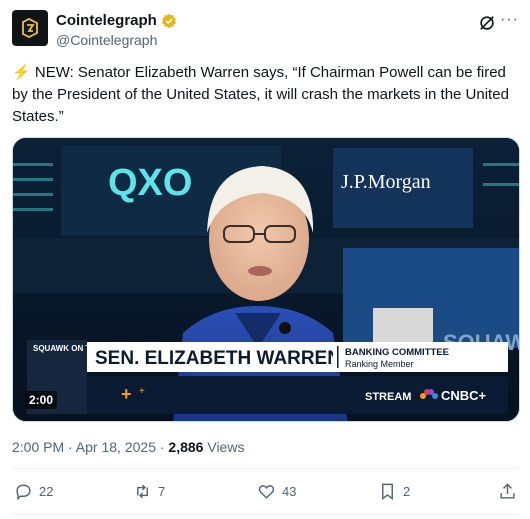 This screenshot has height=519, width=530. What do you see at coordinates (265, 514) in the screenshot?
I see `divider-bottom` at bounding box center [265, 514].